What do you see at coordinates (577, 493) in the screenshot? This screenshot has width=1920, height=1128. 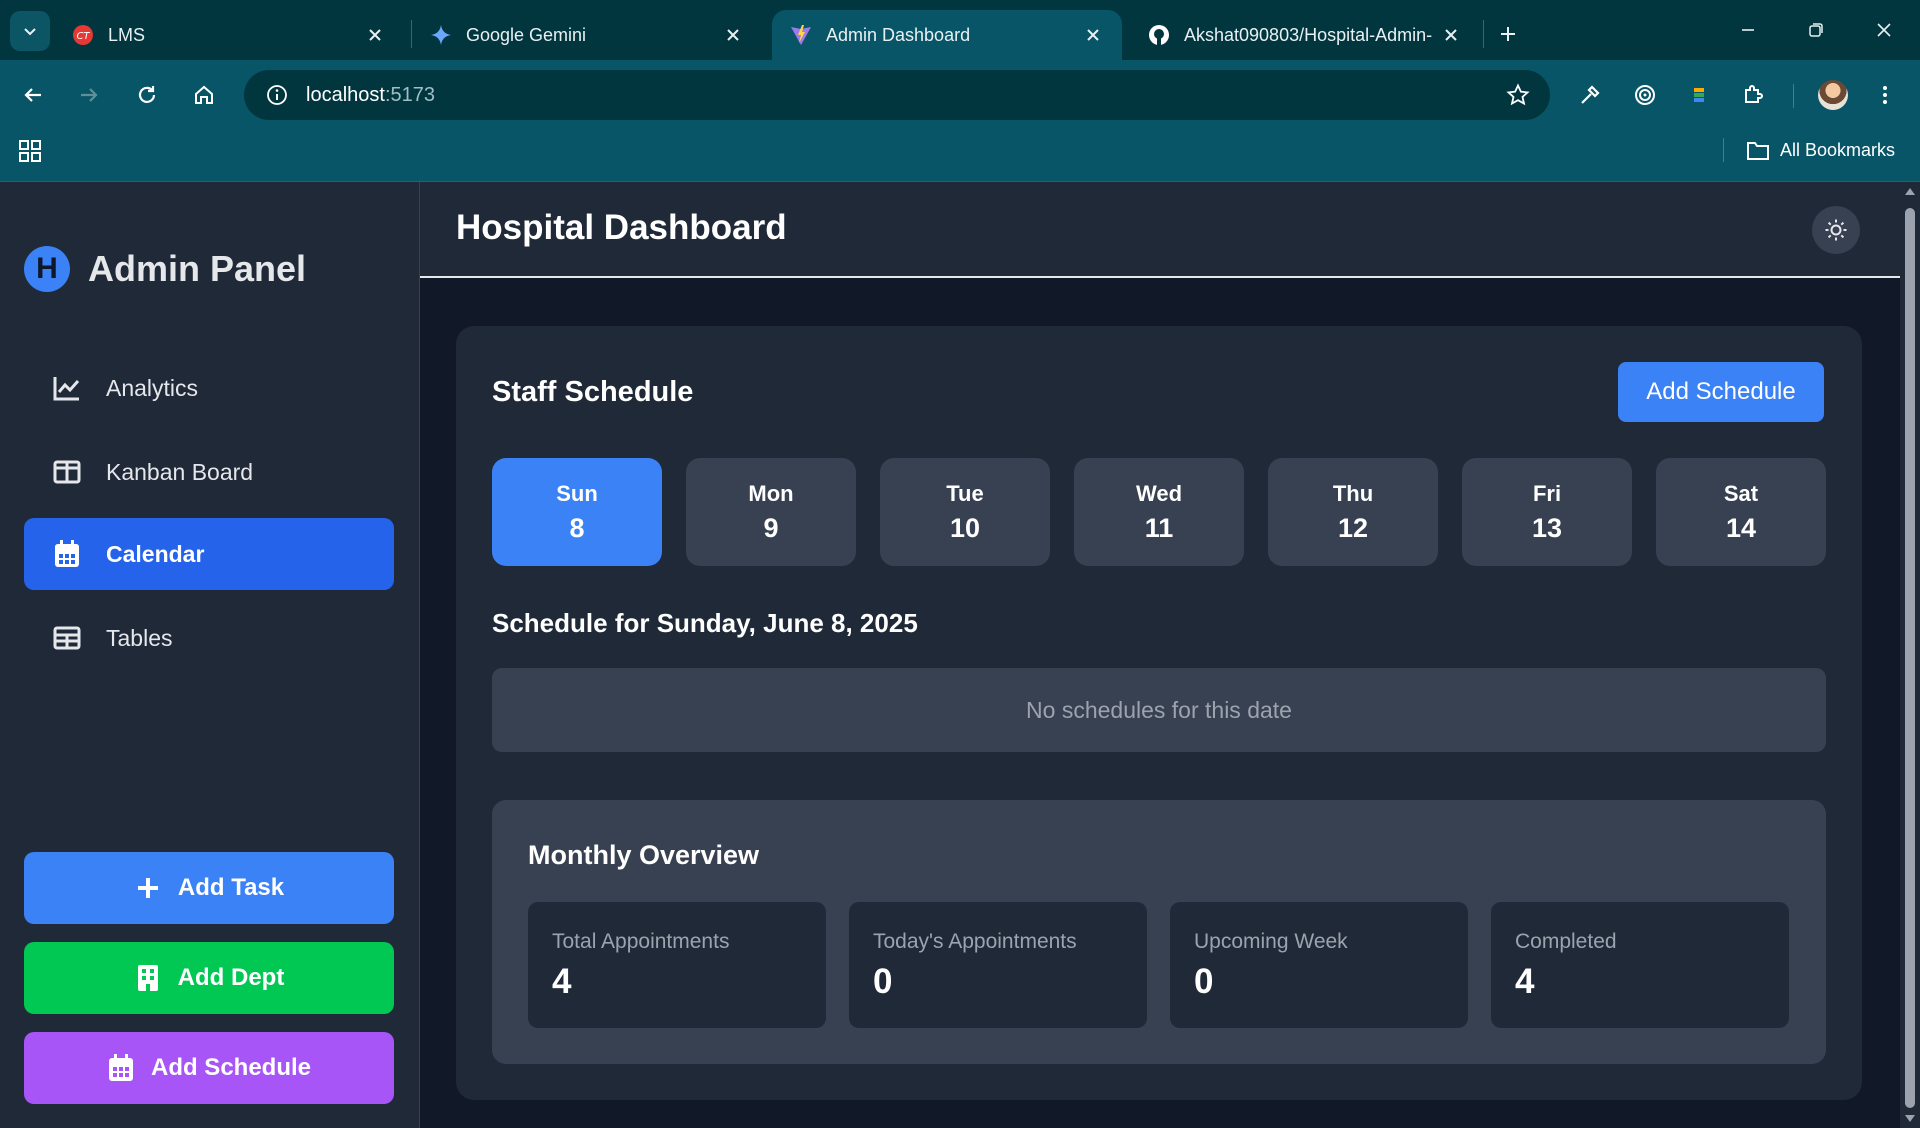 I see `day-name: Sun` at bounding box center [577, 493].